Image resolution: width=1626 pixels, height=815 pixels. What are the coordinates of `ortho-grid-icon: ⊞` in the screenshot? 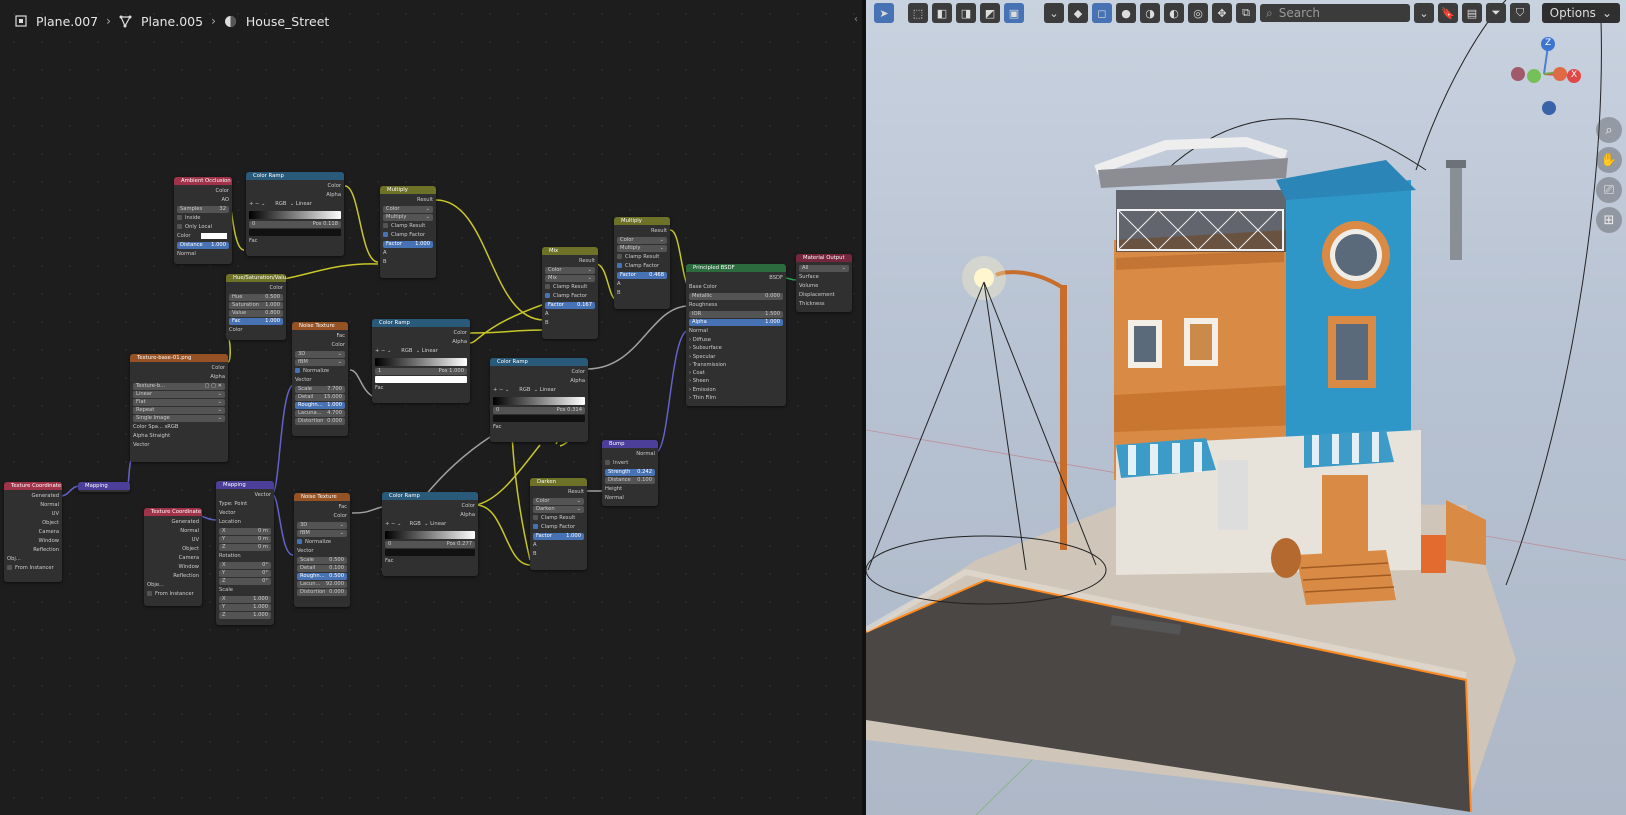 It's located at (1609, 220).